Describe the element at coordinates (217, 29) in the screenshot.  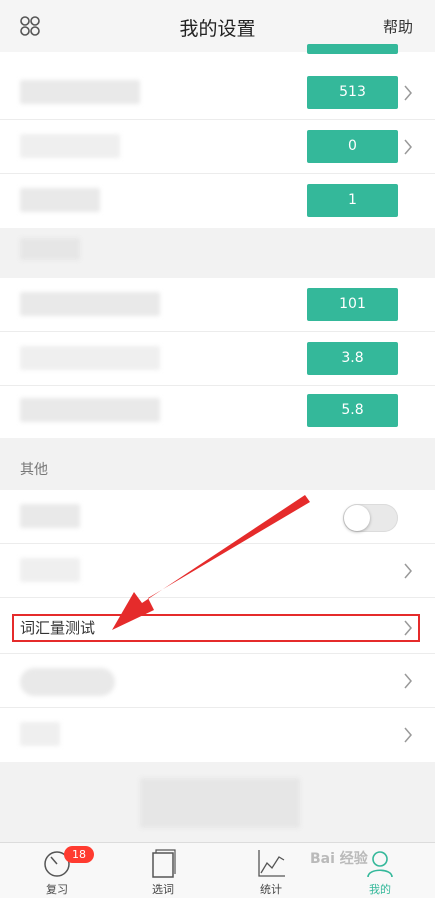
I see `page-title: 我的设置` at that location.